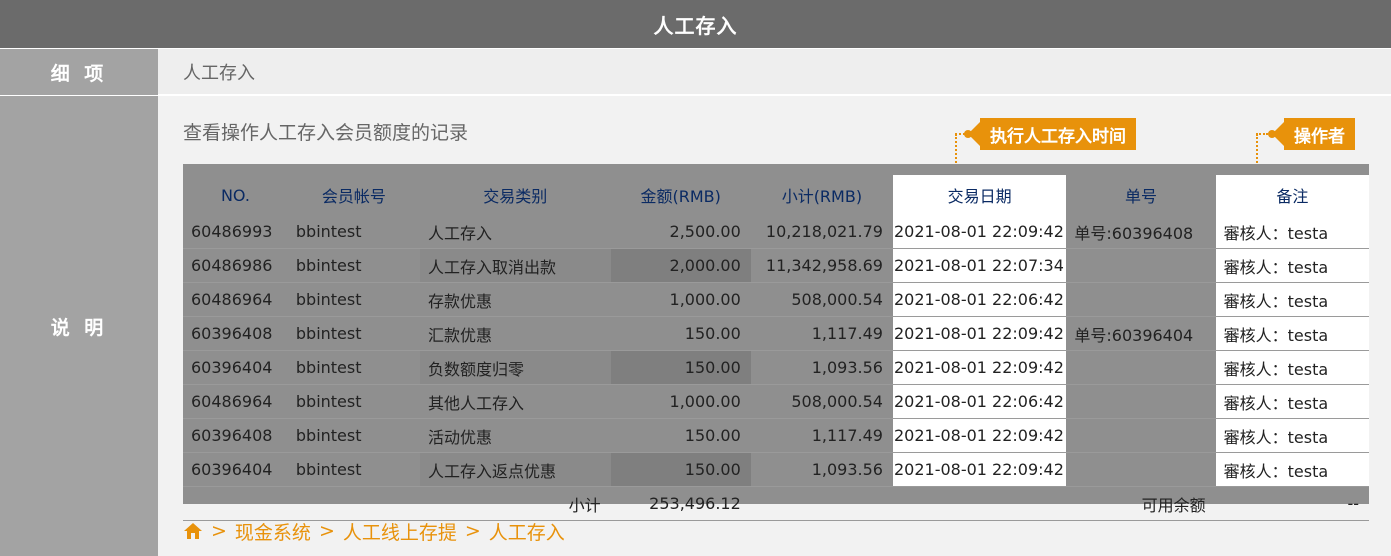 The height and width of the screenshot is (556, 1391). I want to click on description-row-label: 说 明, so click(79, 326).